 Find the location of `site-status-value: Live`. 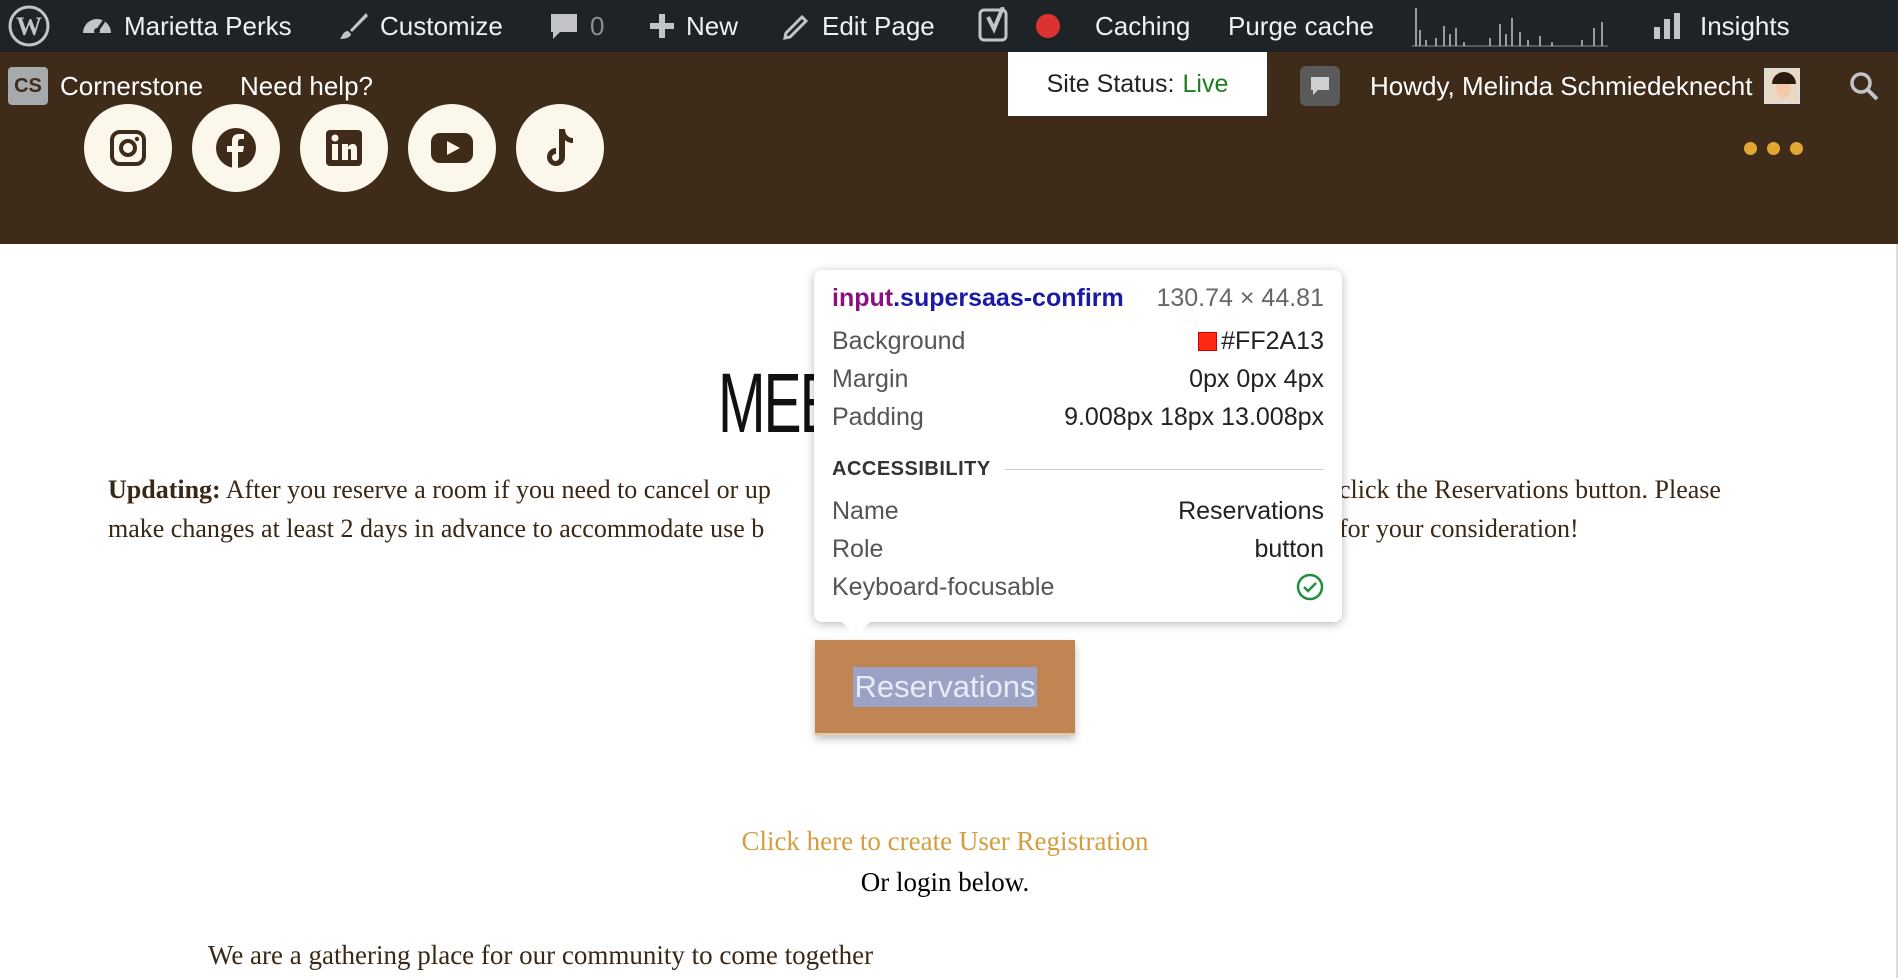

site-status-value: Live is located at coordinates (1205, 83).